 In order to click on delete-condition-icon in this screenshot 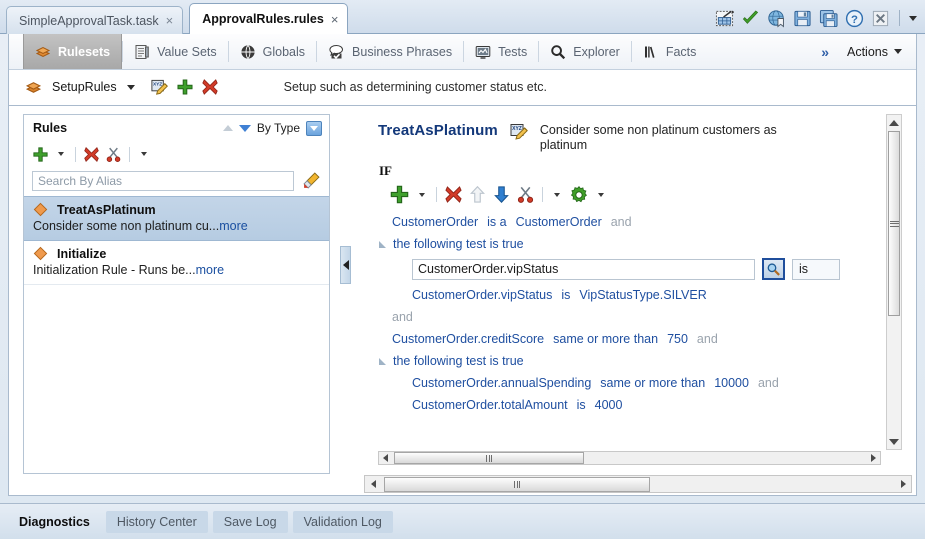, I will do `click(453, 194)`.